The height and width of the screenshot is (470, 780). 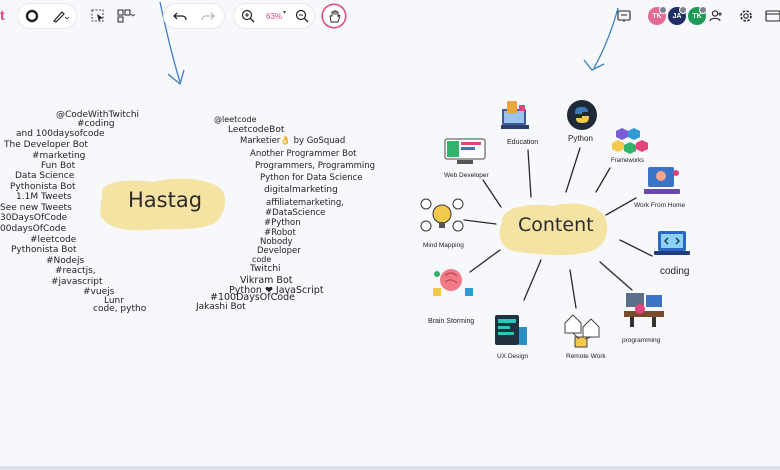 What do you see at coordinates (662, 180) in the screenshot?
I see `work-from-home-icon` at bounding box center [662, 180].